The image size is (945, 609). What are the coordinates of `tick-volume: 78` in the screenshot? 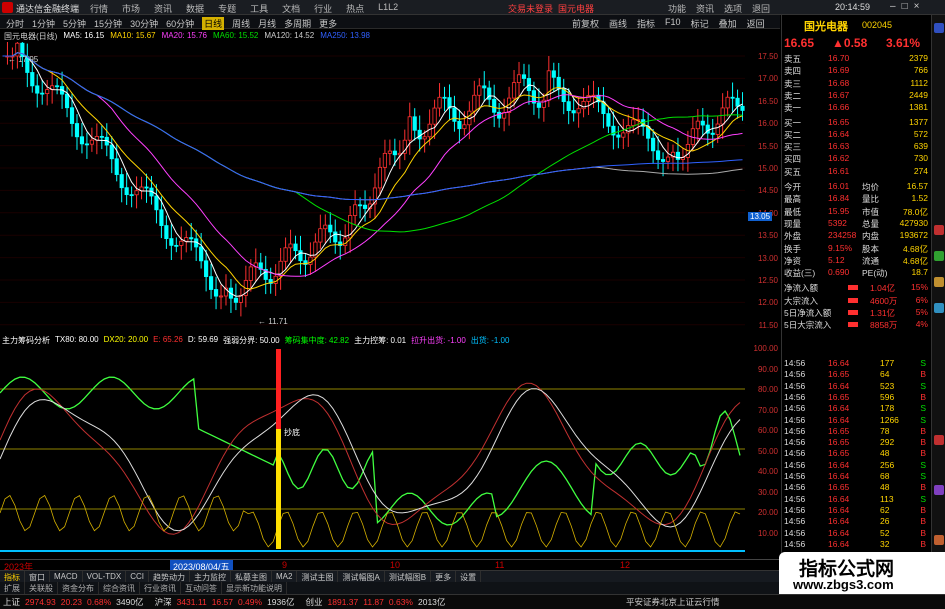 It's located at (885, 430).